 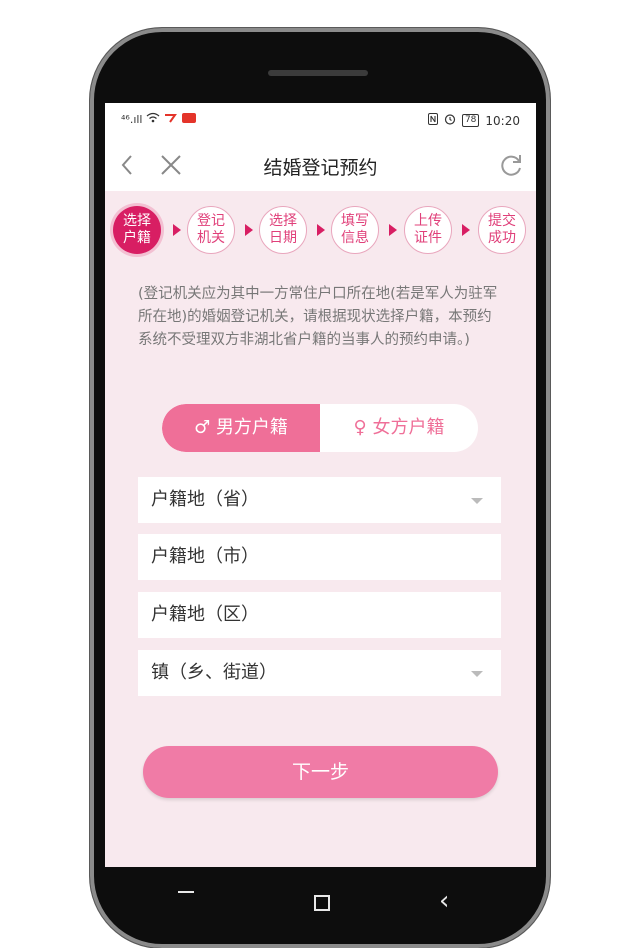 What do you see at coordinates (432, 120) in the screenshot?
I see `nfc-icon` at bounding box center [432, 120].